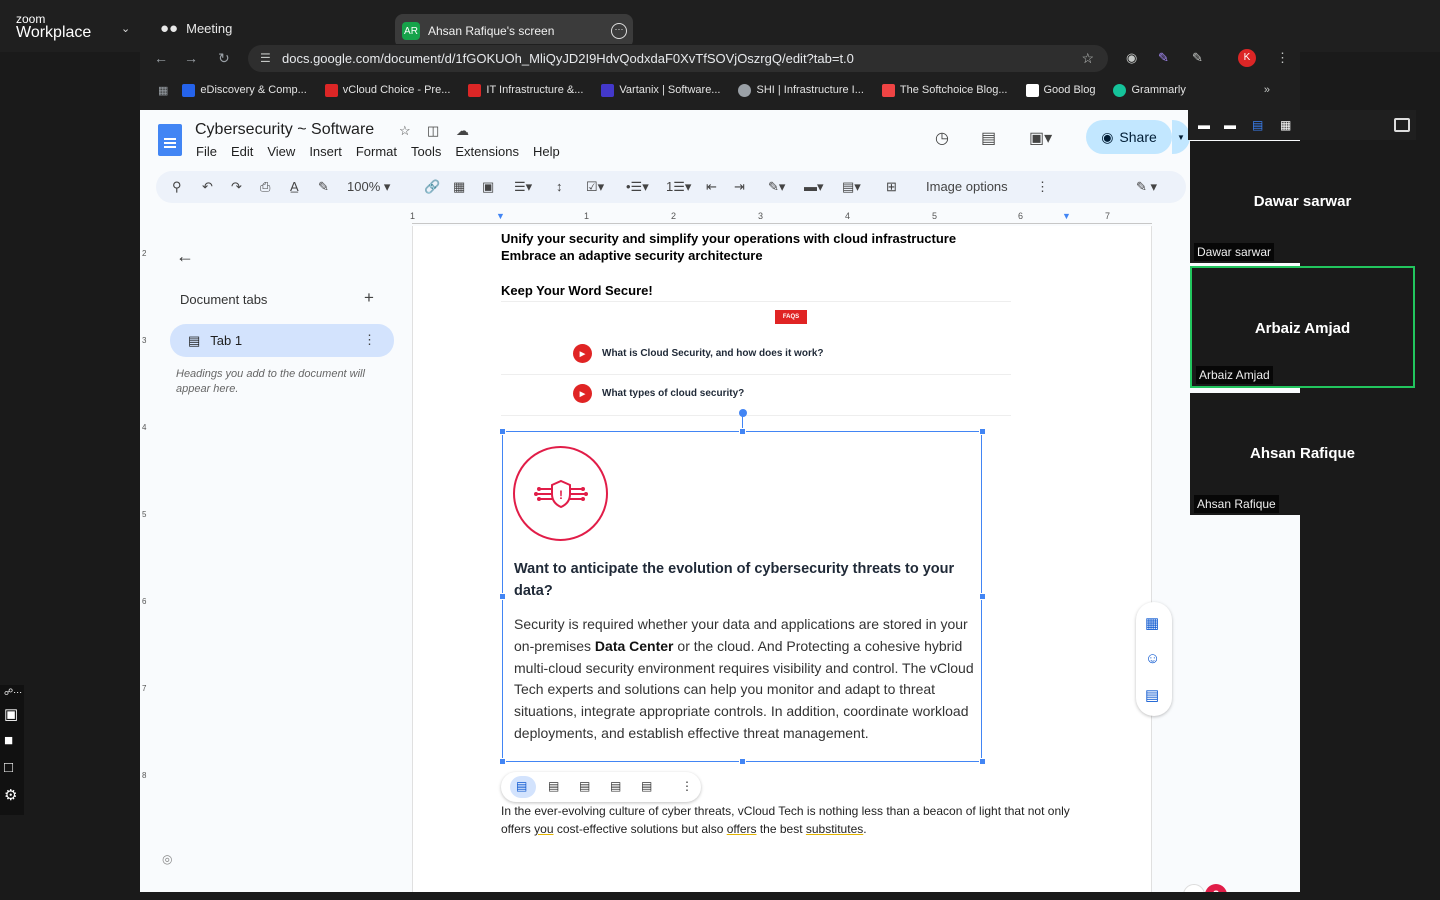 This screenshot has height=900, width=1440. What do you see at coordinates (206, 151) in the screenshot?
I see `menu-file: File` at bounding box center [206, 151].